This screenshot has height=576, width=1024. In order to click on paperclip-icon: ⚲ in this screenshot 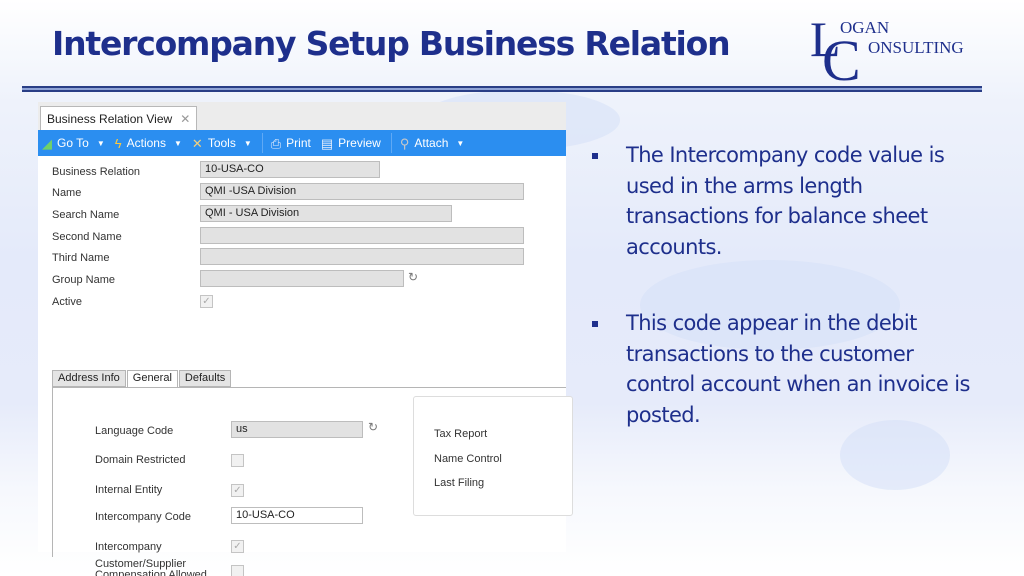, I will do `click(404, 143)`.